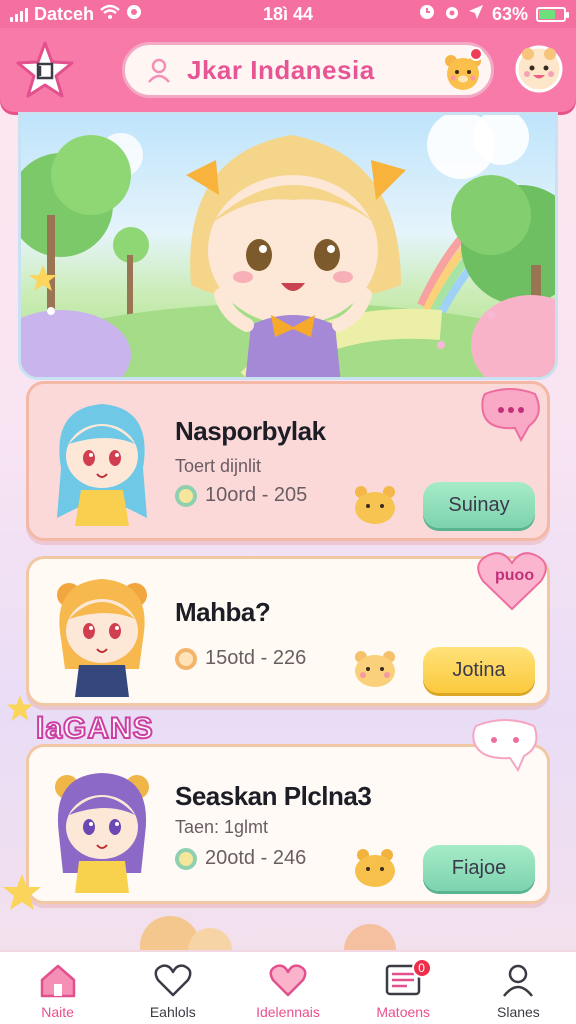 The image size is (576, 1024). What do you see at coordinates (476, 14) in the screenshot?
I see `location-icon` at bounding box center [476, 14].